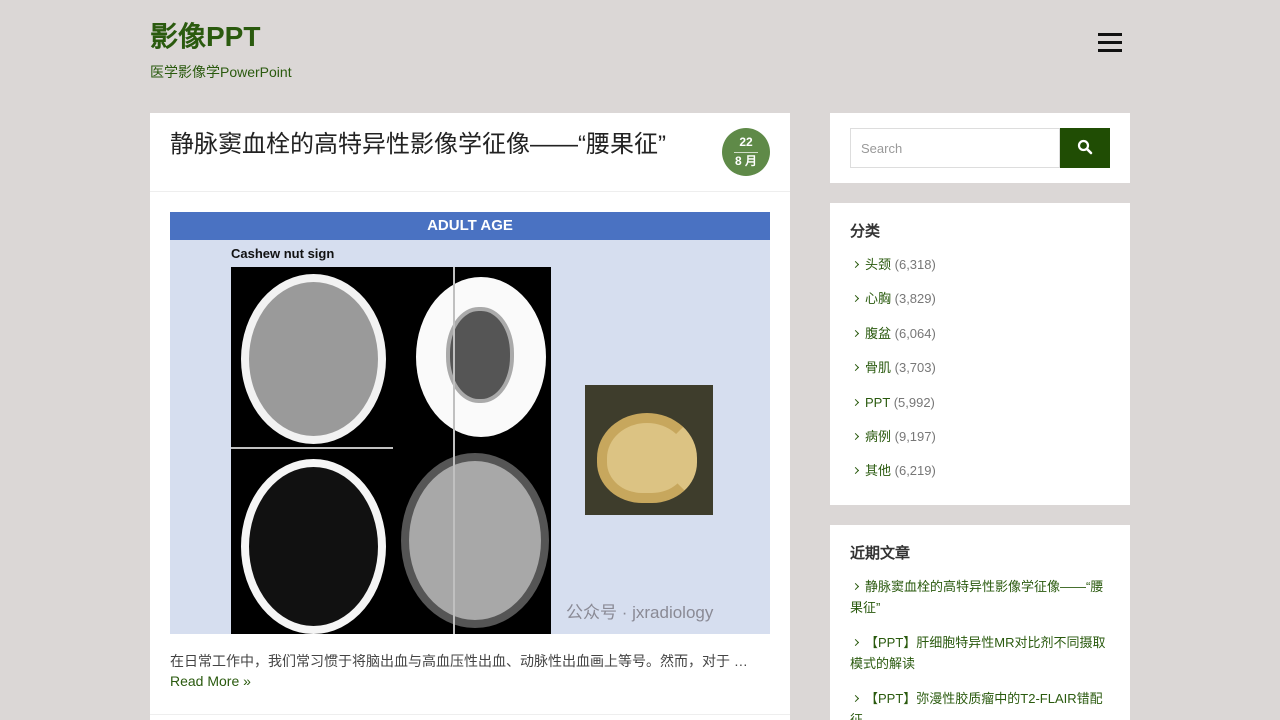  Describe the element at coordinates (649, 450) in the screenshot. I see `cashew-nut-photo` at that location.